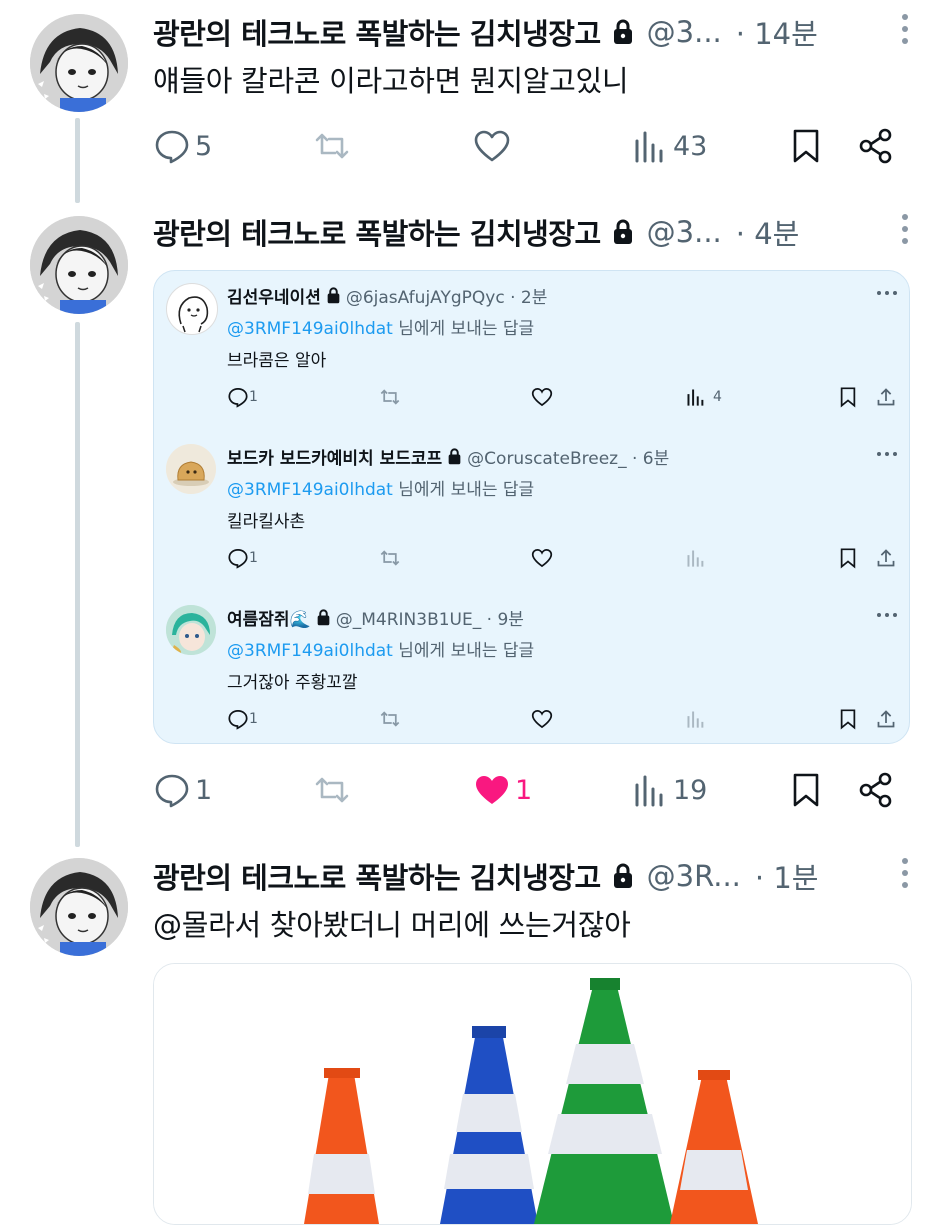  Describe the element at coordinates (563, 295) in the screenshot. I see `reply-header: 김선우네이션 @6jasAfujAYgPQyc · 2분` at that location.